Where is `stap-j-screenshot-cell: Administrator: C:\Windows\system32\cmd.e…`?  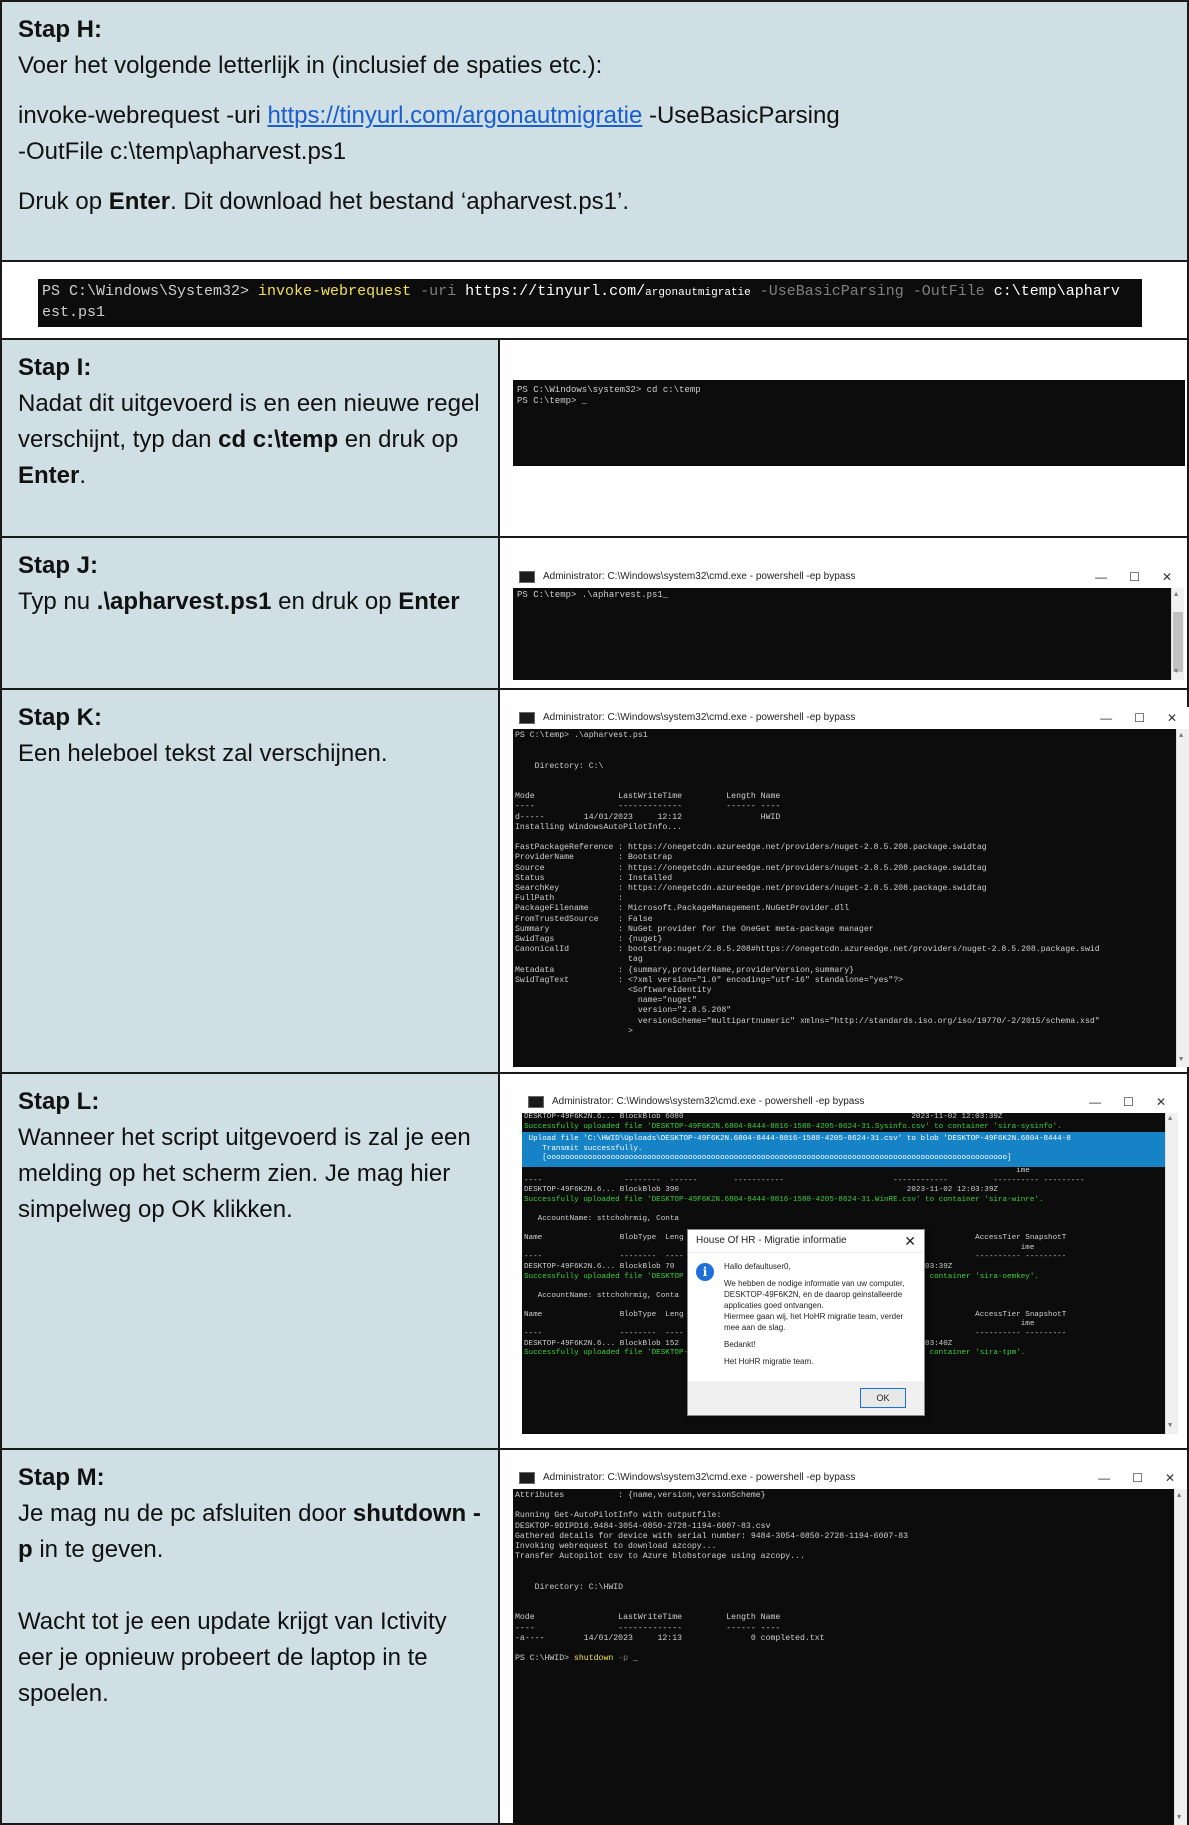 stap-j-screenshot-cell: Administrator: C:\Windows\system32\cmd.e… is located at coordinates (843, 613).